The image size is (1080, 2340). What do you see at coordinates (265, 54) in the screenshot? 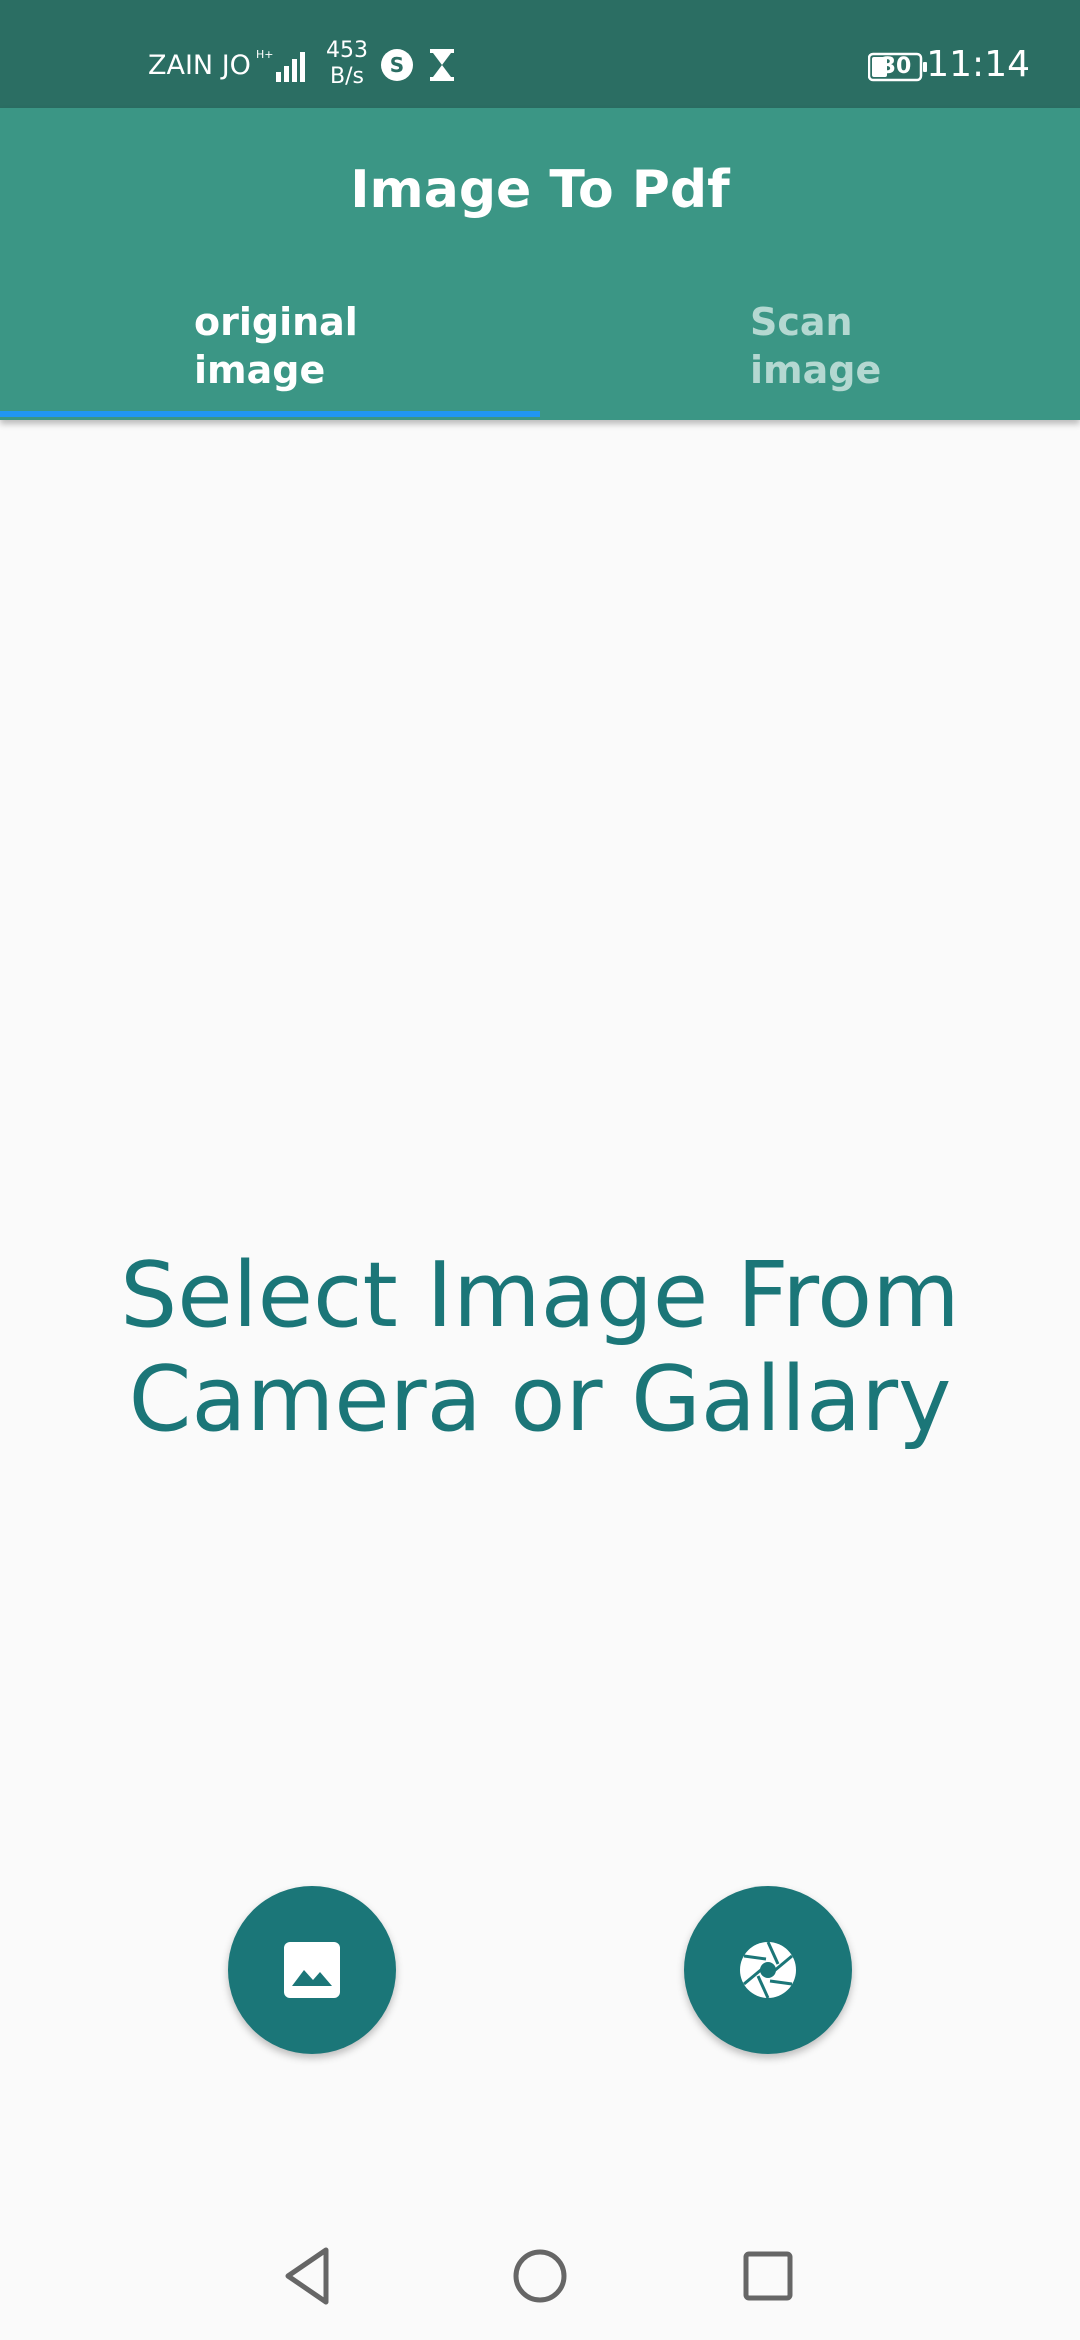
I see `svg-text: H+` at bounding box center [265, 54].